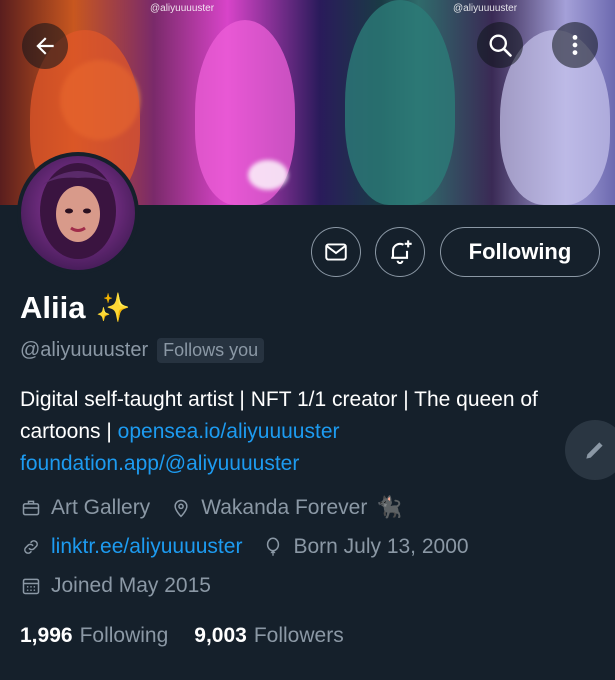 This screenshot has width=615, height=680. I want to click on message-button, so click(336, 252).